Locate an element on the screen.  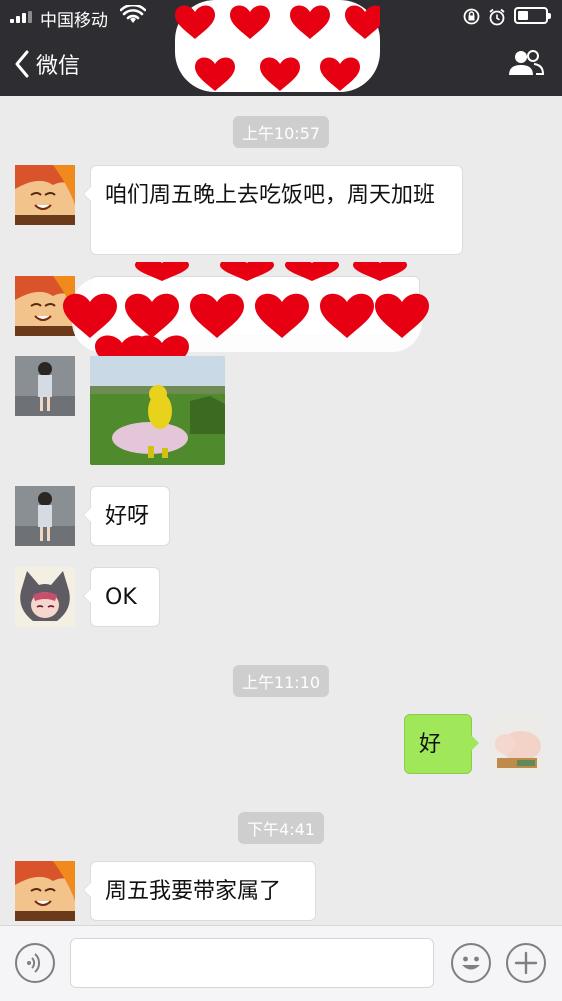
message-input is located at coordinates (252, 963).